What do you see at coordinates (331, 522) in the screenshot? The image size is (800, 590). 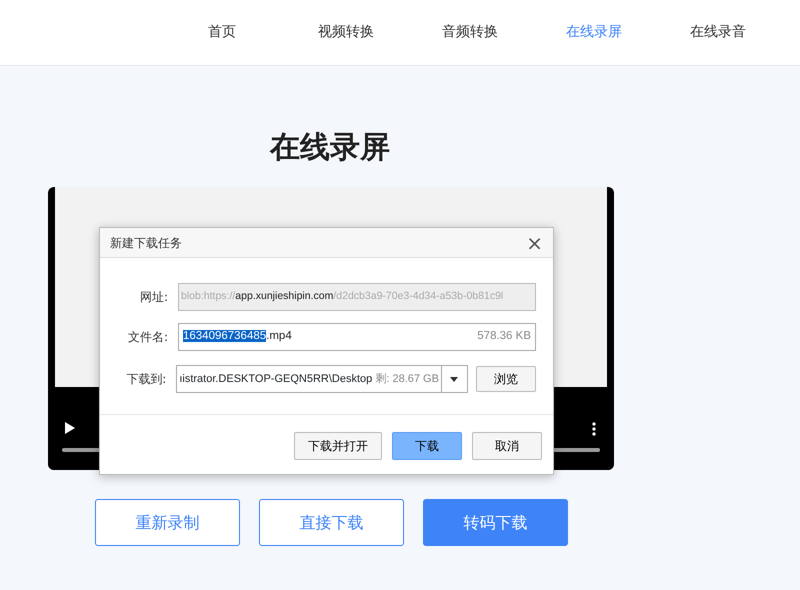 I see `action-button: 直接下载` at bounding box center [331, 522].